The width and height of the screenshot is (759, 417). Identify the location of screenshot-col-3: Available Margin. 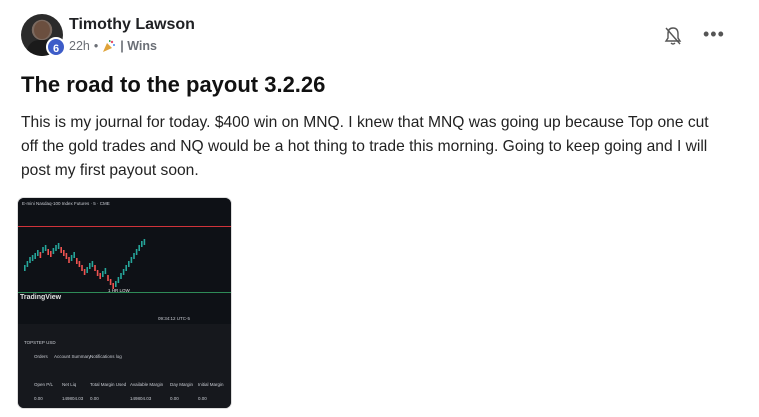
(147, 384).